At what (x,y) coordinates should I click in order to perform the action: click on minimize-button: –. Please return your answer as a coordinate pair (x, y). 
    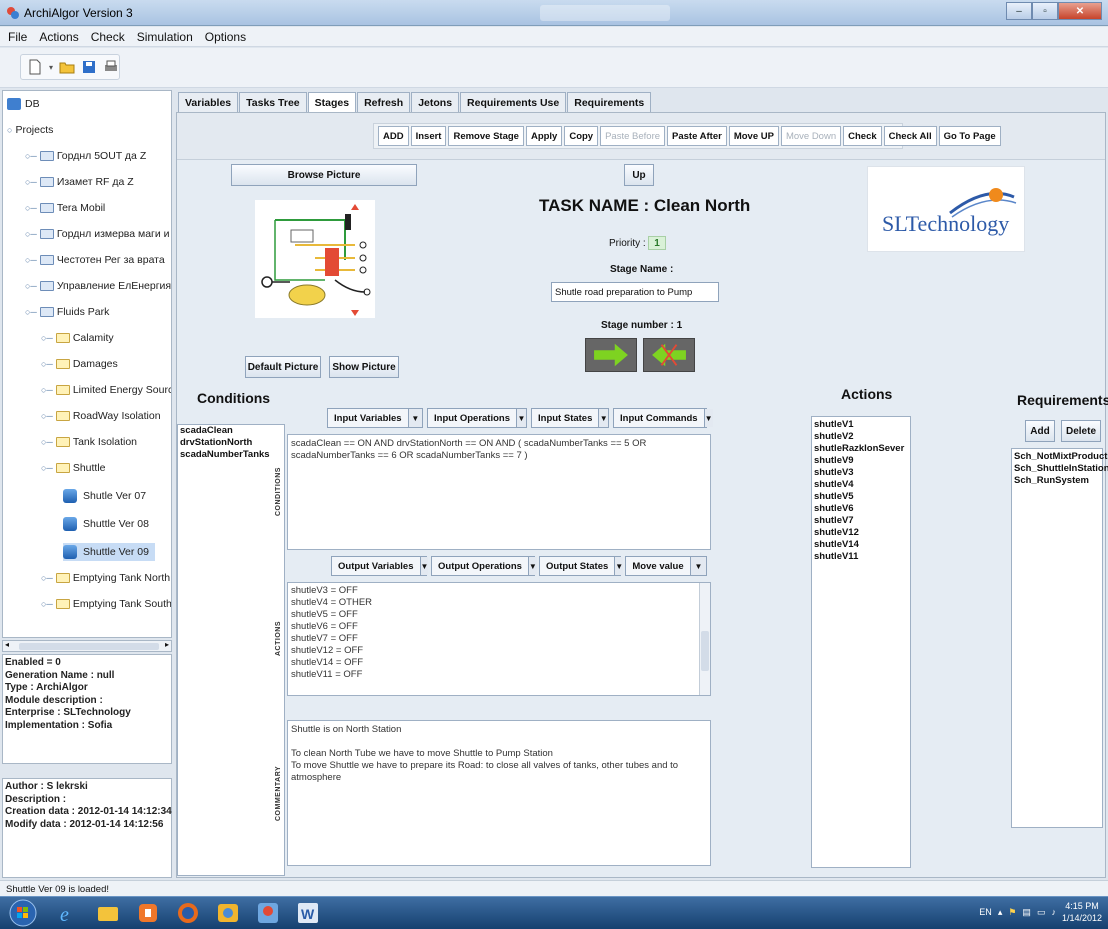
    Looking at the image, I should click on (1019, 11).